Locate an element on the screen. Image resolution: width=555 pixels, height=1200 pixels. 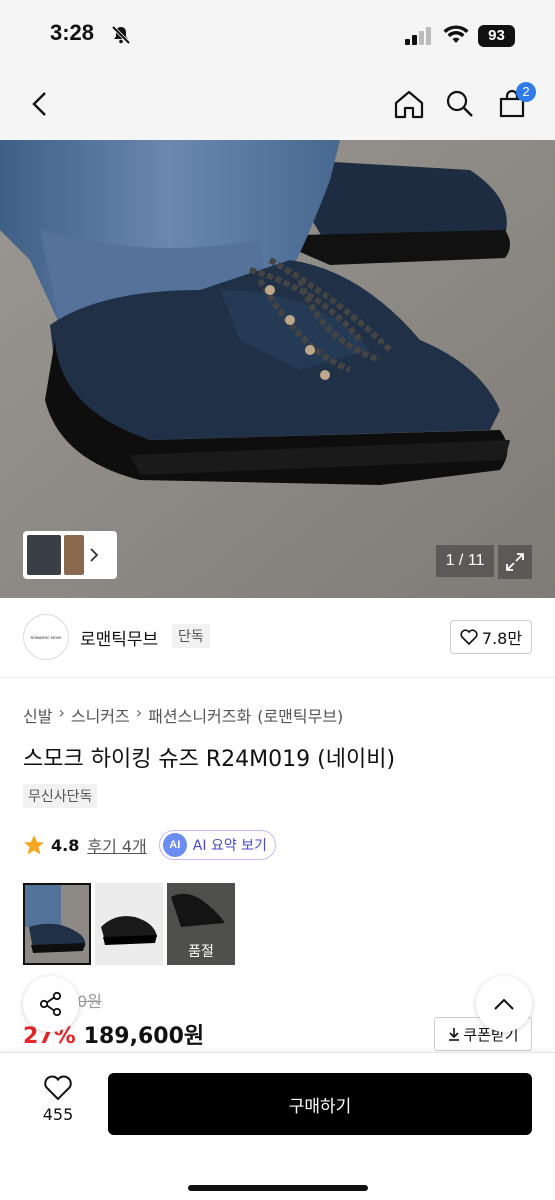
exclusive-tag: 단독 is located at coordinates (191, 636).